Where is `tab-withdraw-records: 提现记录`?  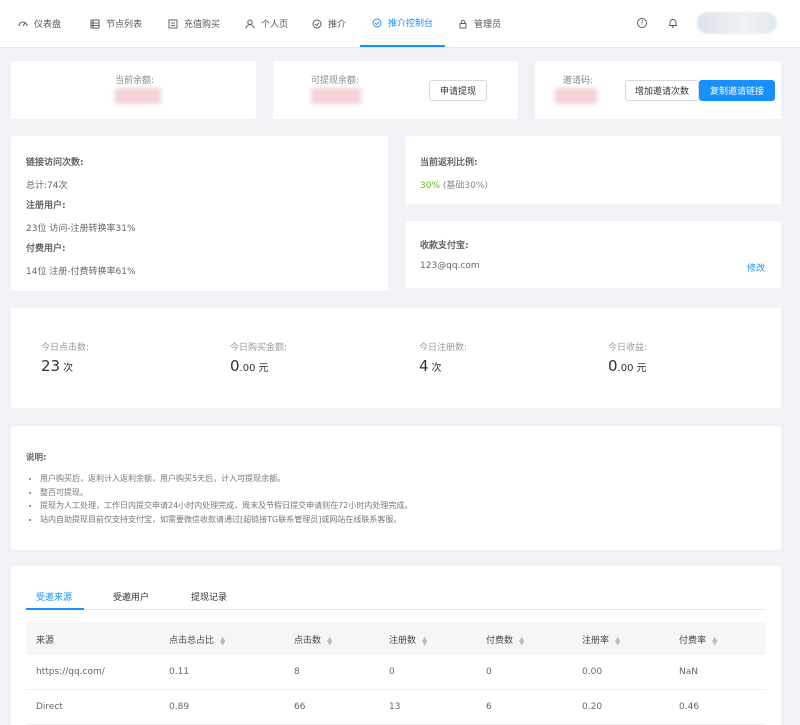 tab-withdraw-records: 提现记录 is located at coordinates (209, 596).